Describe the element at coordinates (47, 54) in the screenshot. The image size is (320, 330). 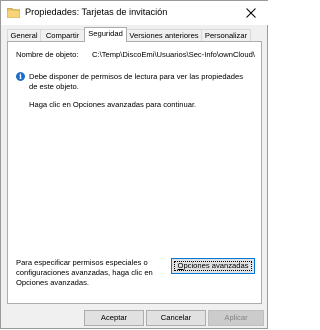
I see `object-name-label: Nombre de objeto:` at that location.